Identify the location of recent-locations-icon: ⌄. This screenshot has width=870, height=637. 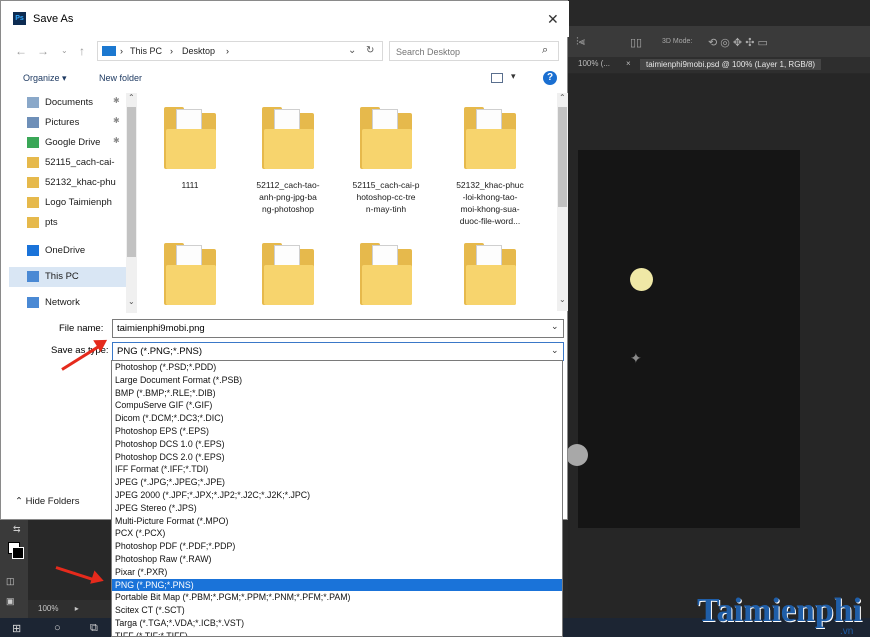
(64, 50).